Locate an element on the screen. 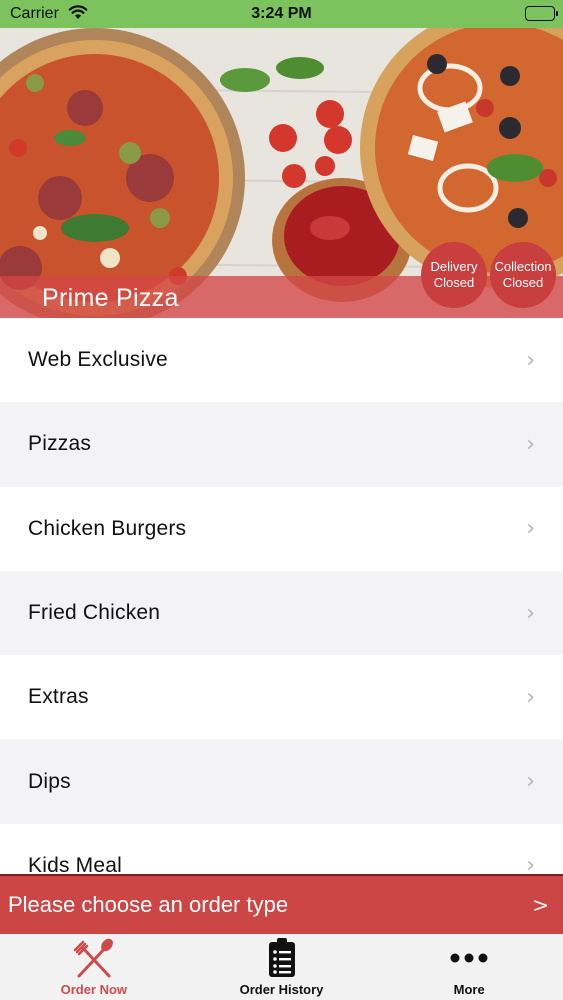 The height and width of the screenshot is (1000, 563). more-dots-icon is located at coordinates (469, 958).